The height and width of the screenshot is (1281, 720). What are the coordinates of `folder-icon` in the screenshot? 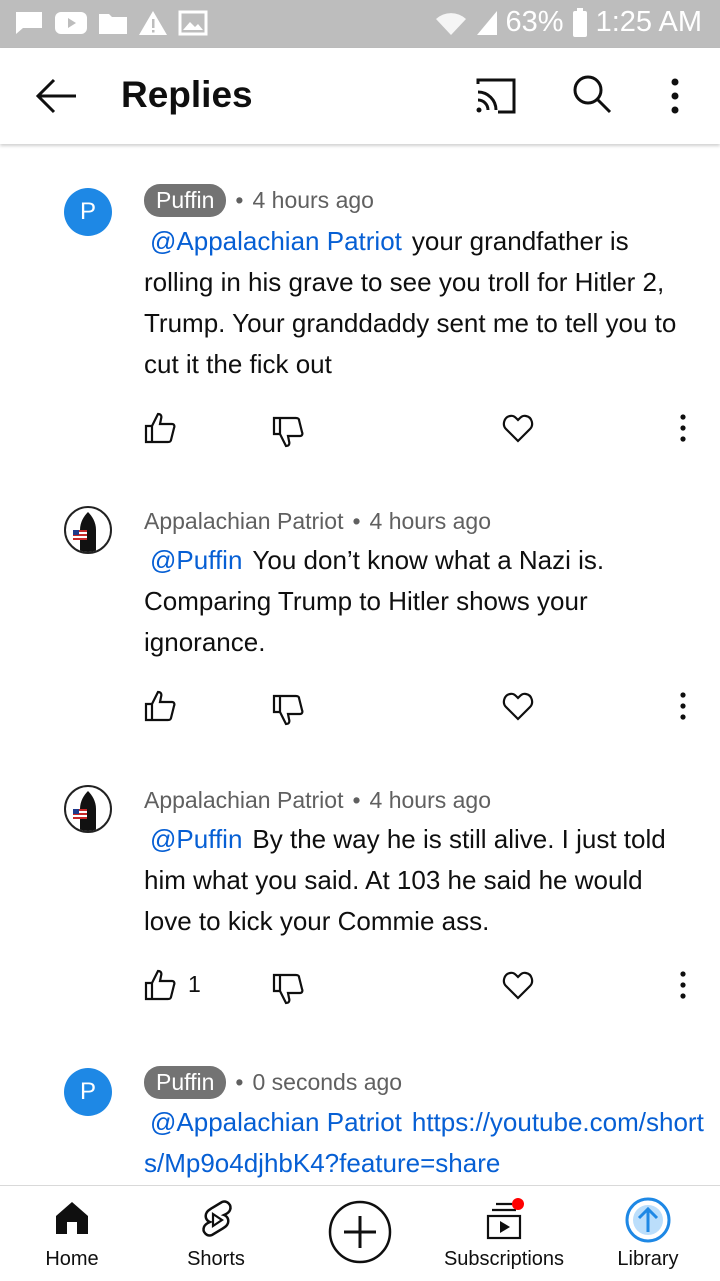 It's located at (113, 24).